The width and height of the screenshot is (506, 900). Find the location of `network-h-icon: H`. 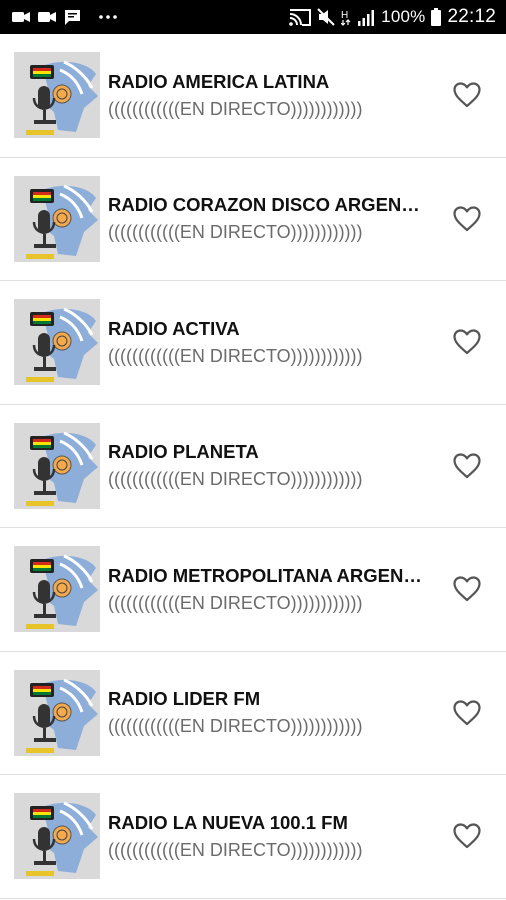

network-h-icon: H is located at coordinates (346, 17).